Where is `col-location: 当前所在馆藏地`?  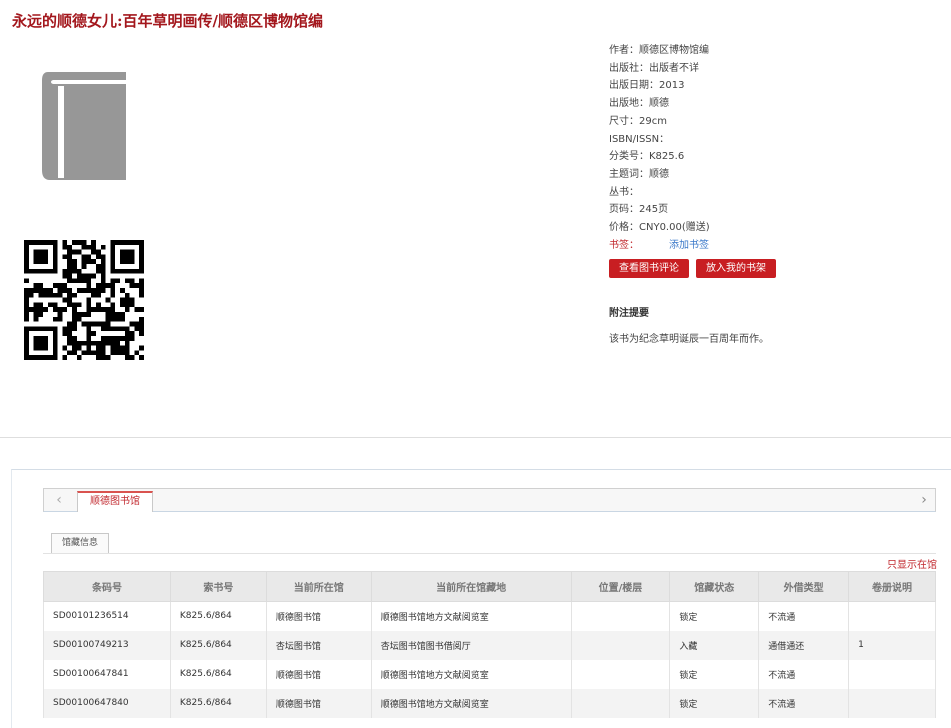 col-location: 当前所在馆藏地 is located at coordinates (471, 586).